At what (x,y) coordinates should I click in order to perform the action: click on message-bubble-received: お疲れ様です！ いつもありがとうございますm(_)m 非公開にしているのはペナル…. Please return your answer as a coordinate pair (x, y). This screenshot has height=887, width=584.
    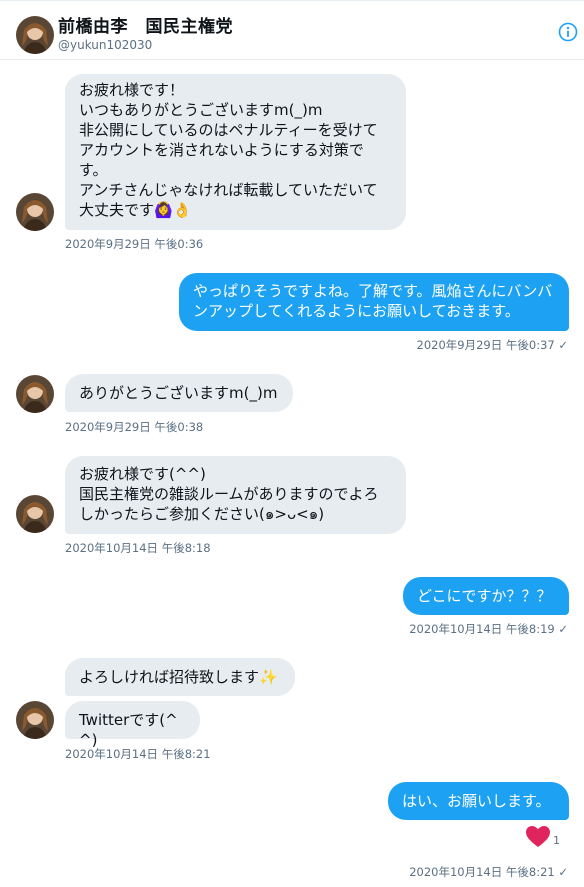
    Looking at the image, I should click on (235, 152).